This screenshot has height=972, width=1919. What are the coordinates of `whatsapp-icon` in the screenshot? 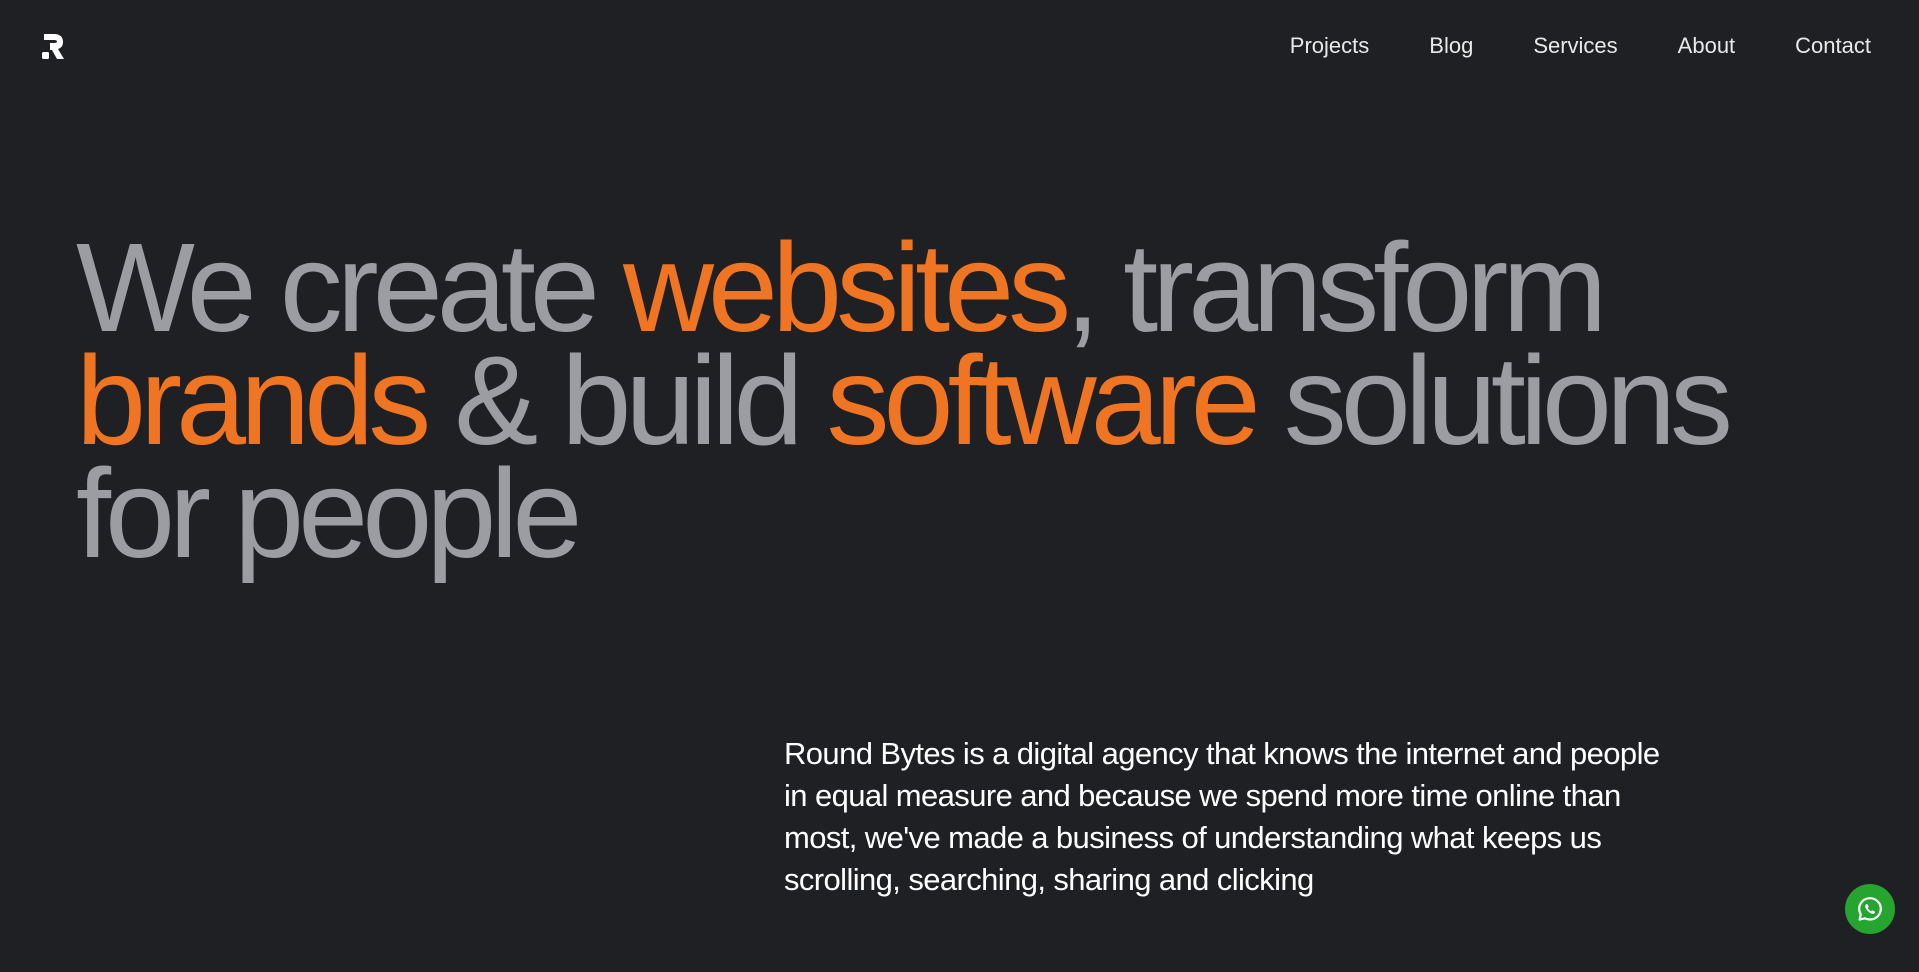 It's located at (1870, 909).